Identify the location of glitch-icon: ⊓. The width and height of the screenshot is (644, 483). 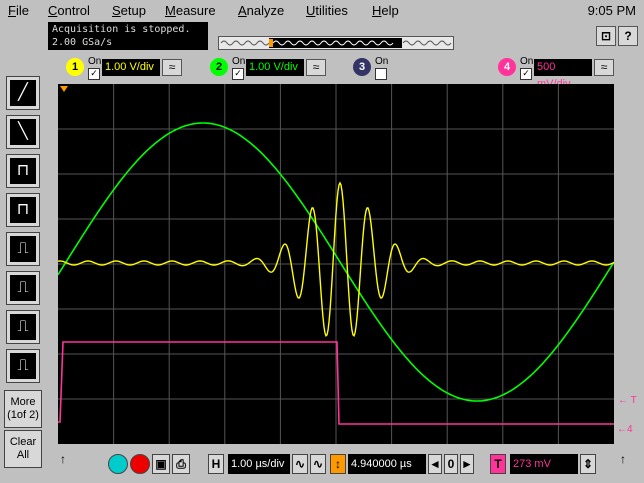
(23, 171).